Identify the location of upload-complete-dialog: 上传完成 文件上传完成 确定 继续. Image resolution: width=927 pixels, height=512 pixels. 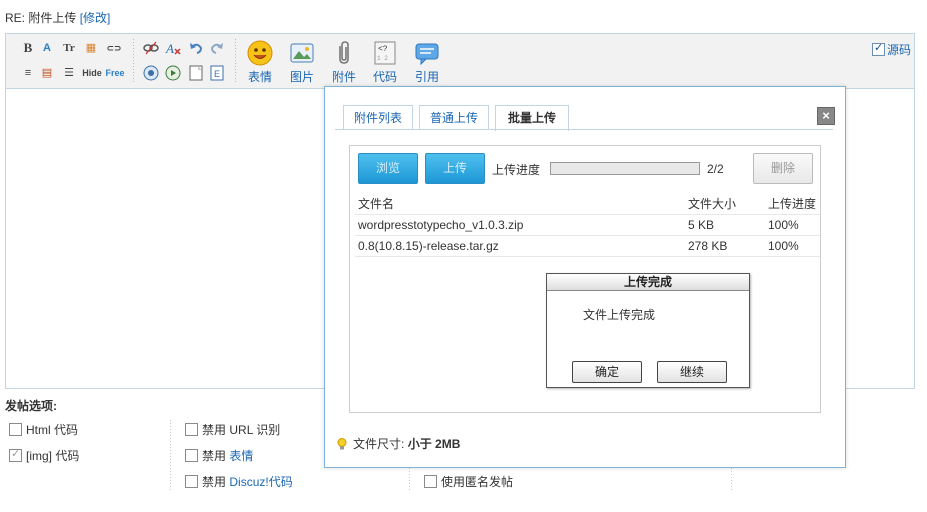
(648, 330).